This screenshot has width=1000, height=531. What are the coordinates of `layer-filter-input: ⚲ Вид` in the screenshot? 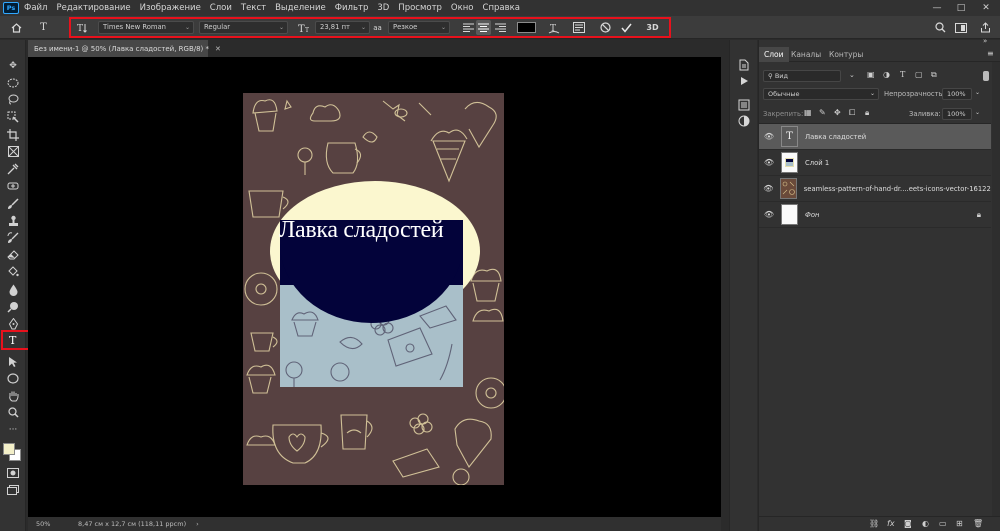 It's located at (802, 76).